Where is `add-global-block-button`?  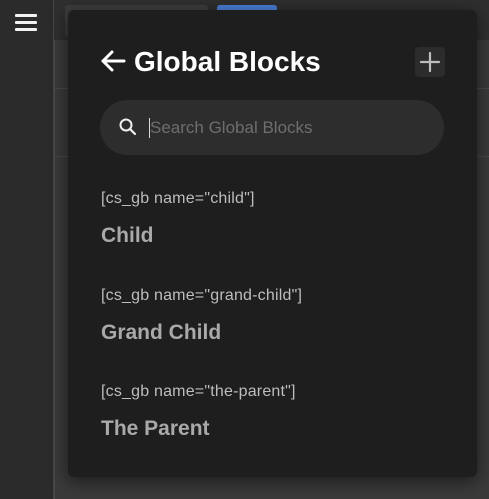 add-global-block-button is located at coordinates (430, 62).